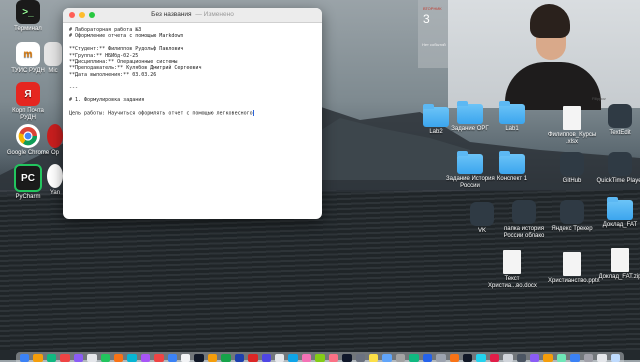  Describe the element at coordinates (470, 182) in the screenshot. I see `desktop-icon-label: Задание История России` at that location.